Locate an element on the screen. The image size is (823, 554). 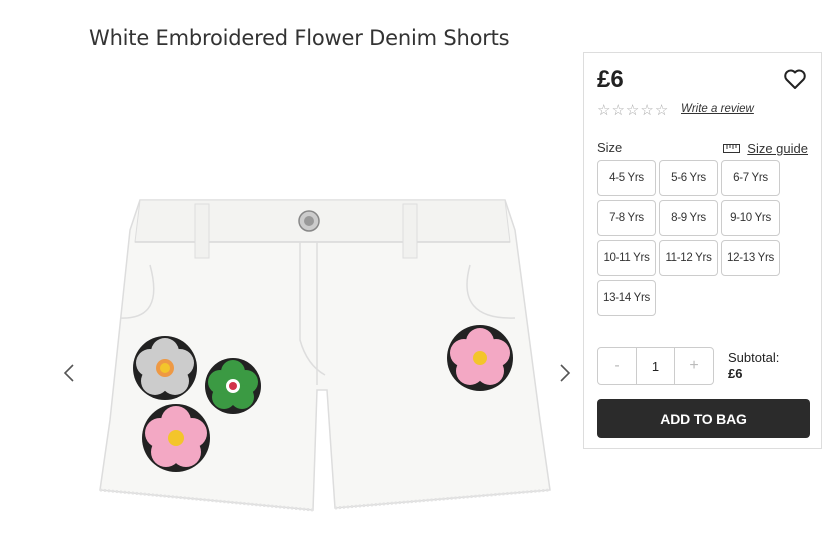
chevron-left-icon is located at coordinates (68, 373).